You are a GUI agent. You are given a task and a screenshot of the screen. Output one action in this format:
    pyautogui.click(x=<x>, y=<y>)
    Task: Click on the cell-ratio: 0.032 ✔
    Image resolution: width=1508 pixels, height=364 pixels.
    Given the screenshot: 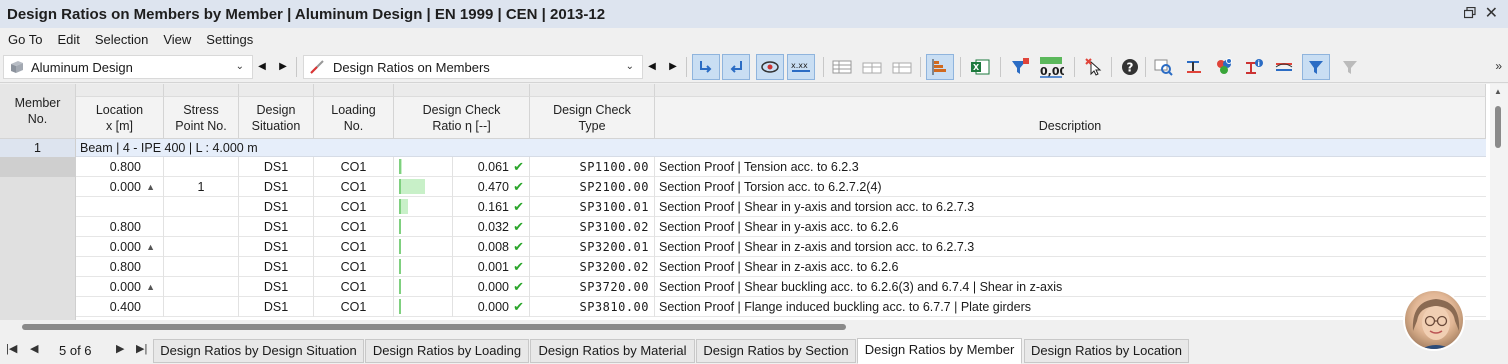 What is the action you would take?
    pyautogui.click(x=491, y=227)
    